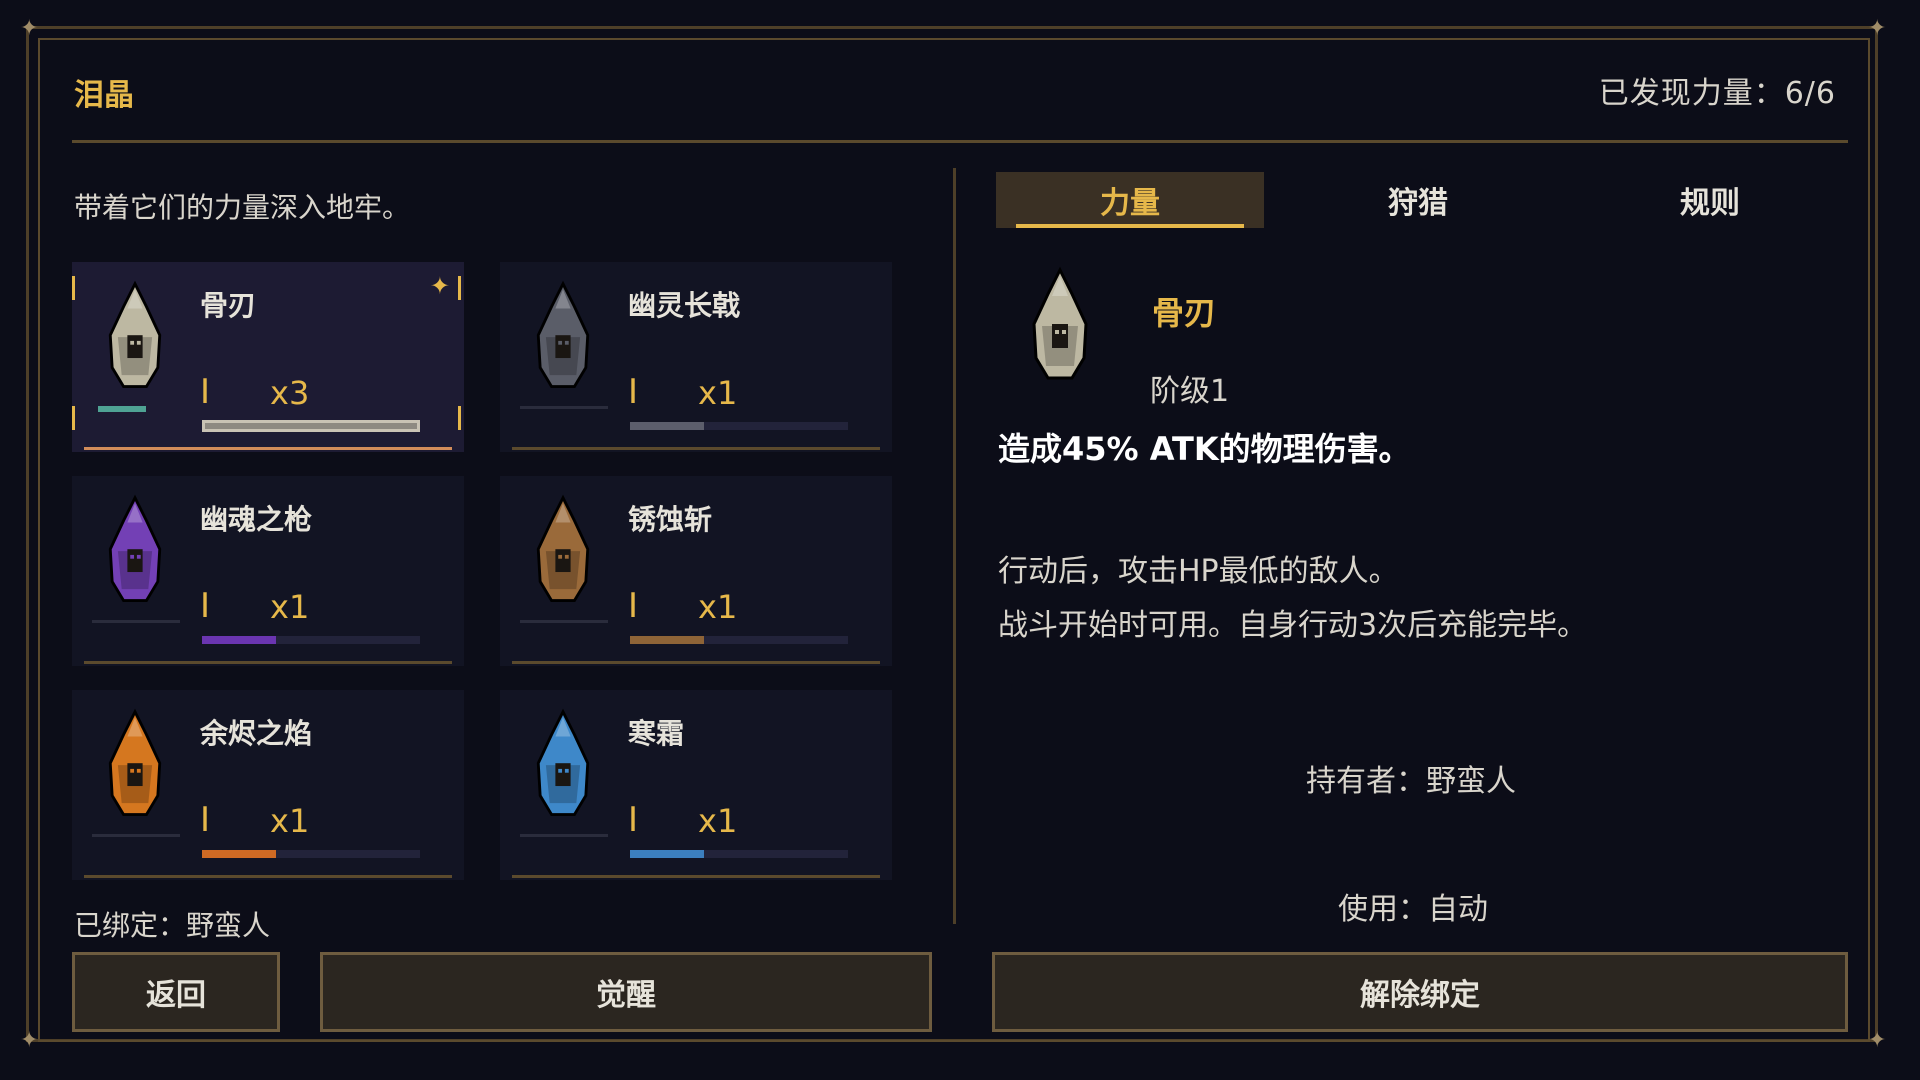  I want to click on crystal-count: x3, so click(290, 393).